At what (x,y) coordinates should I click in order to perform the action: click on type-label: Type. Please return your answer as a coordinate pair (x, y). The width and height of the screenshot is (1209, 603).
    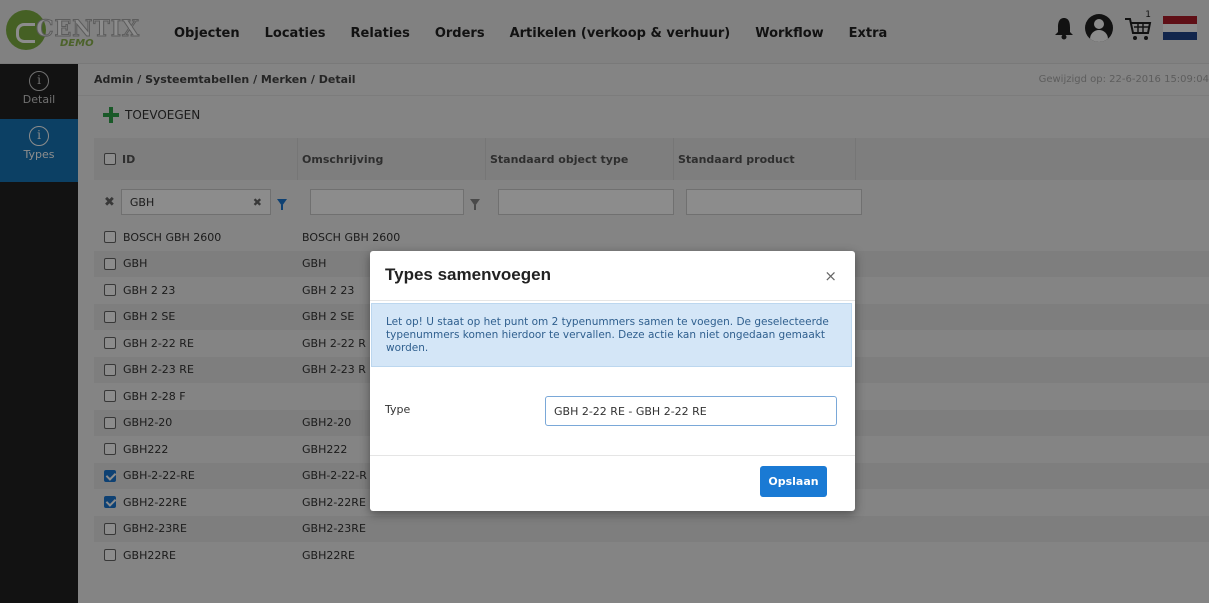
    Looking at the image, I should click on (398, 409).